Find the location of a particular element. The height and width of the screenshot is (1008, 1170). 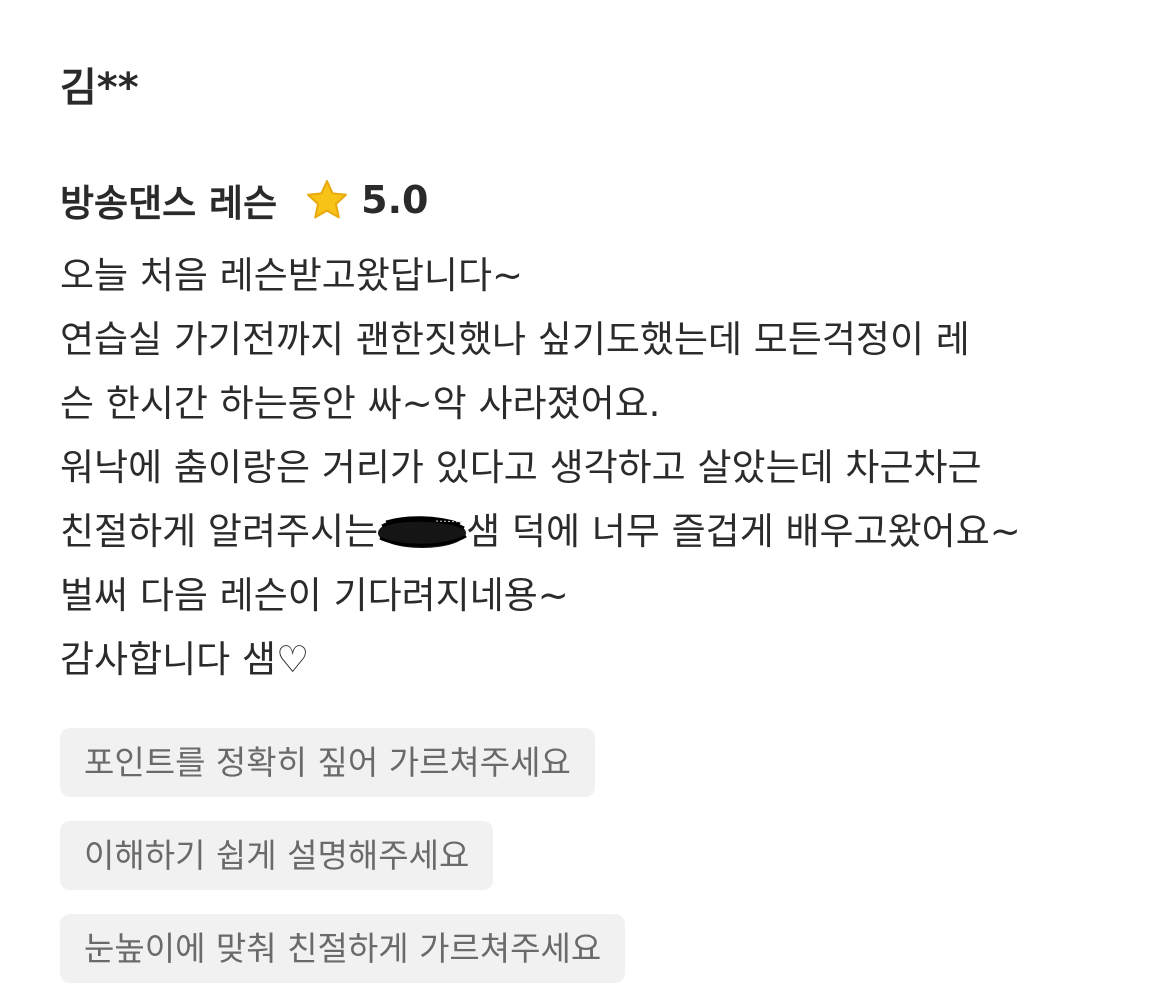

review-line: 워낙에 춤이랑은 거리가 있다고 생각하고 살았는데 차근차근 is located at coordinates (521, 467).